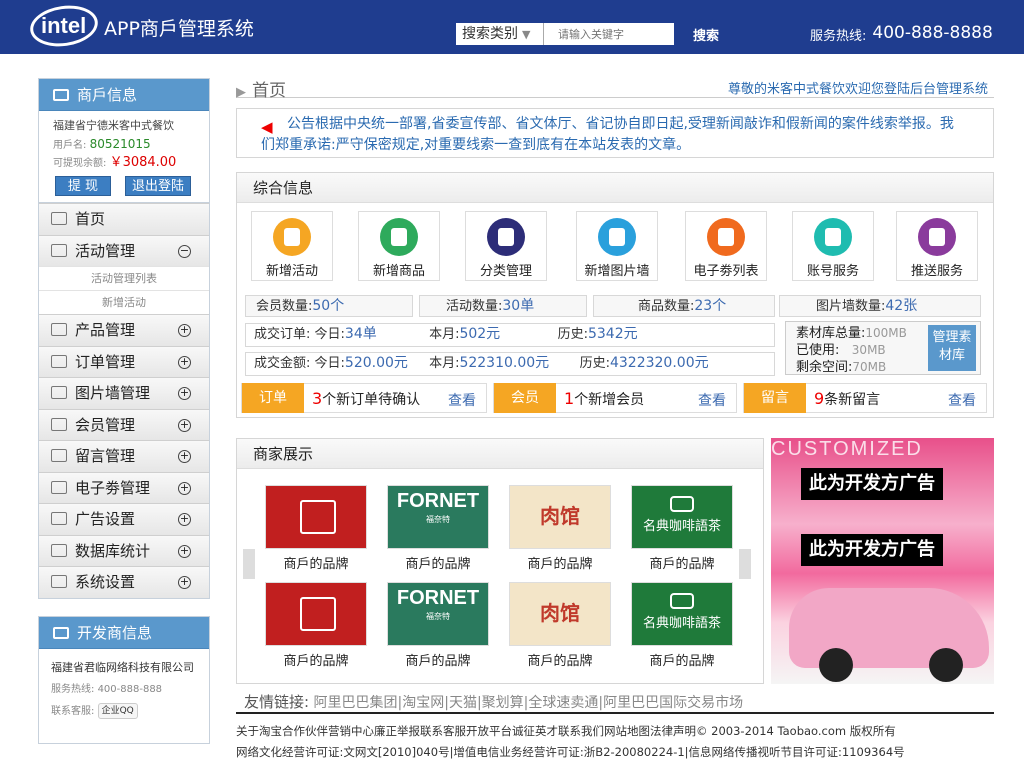 The image size is (1024, 768). Describe the element at coordinates (775, 398) in the screenshot. I see `alert-tag: 留言` at that location.